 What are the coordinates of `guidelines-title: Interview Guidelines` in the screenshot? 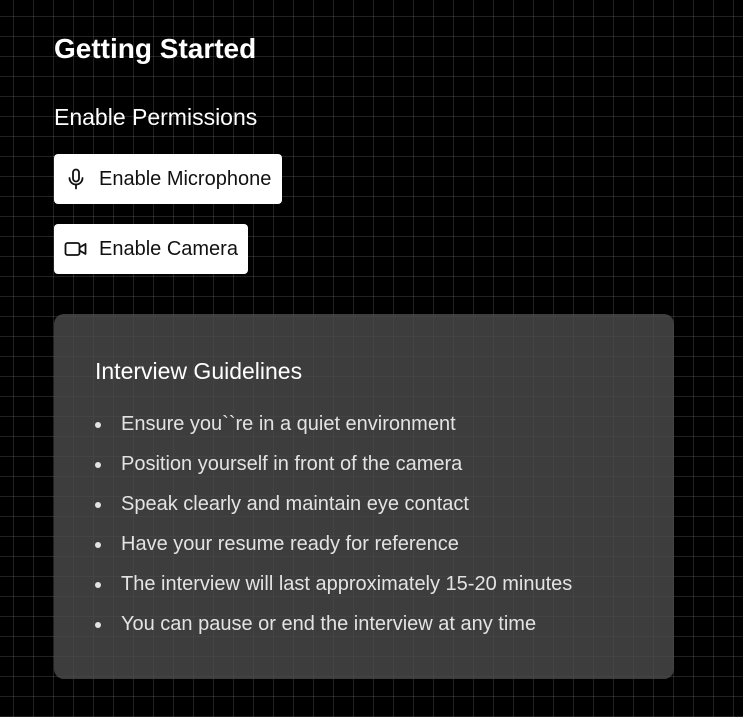 It's located at (199, 371).